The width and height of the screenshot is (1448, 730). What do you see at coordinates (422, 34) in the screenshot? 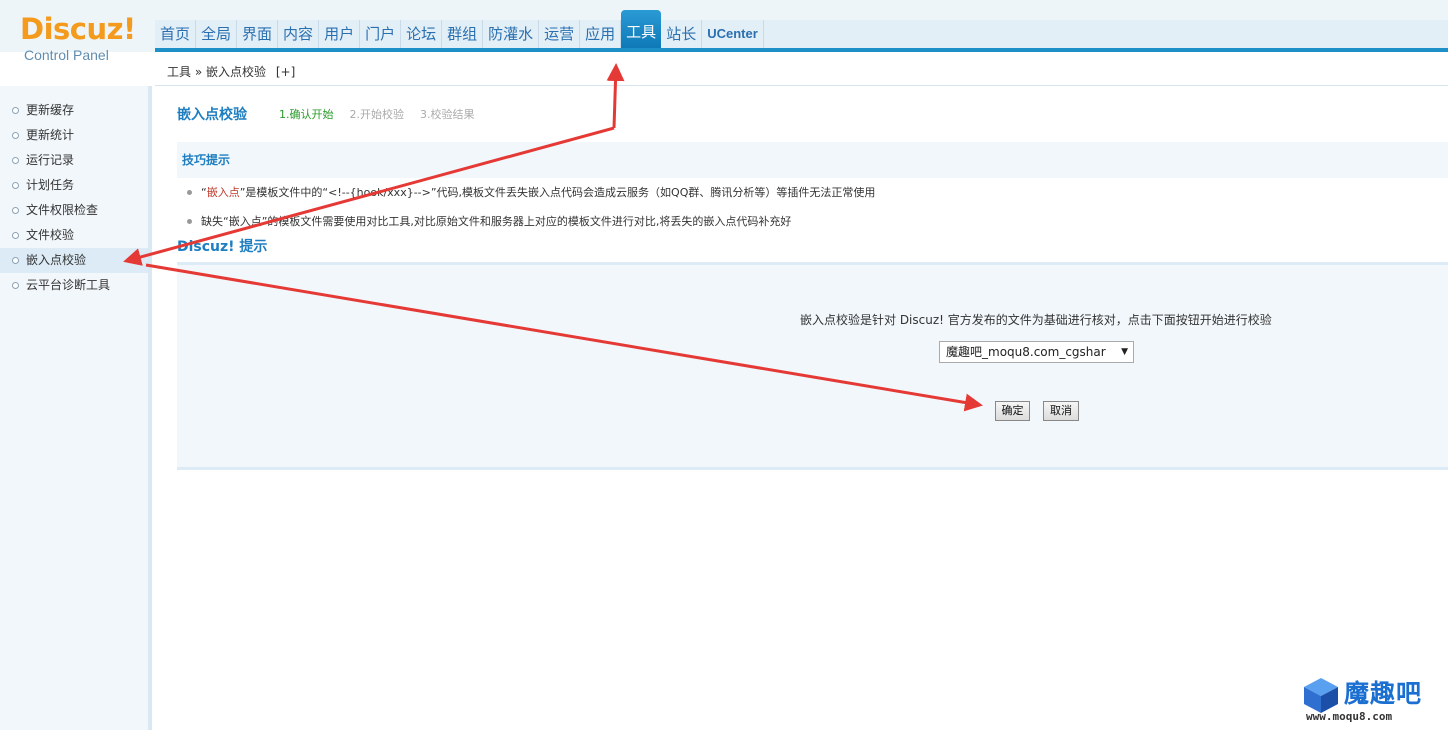
I see `nav-item-forum: 论坛` at bounding box center [422, 34].